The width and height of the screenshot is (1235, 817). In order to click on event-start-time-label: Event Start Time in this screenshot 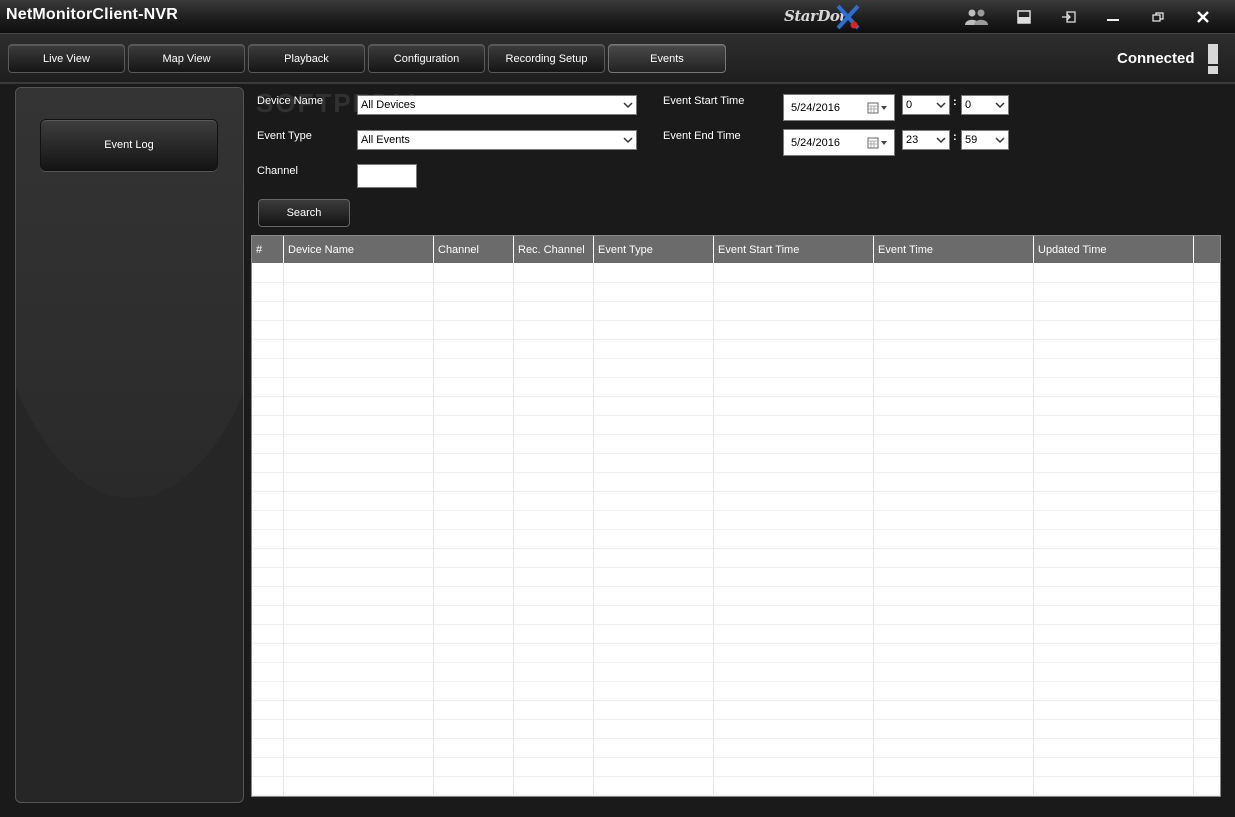, I will do `click(704, 101)`.